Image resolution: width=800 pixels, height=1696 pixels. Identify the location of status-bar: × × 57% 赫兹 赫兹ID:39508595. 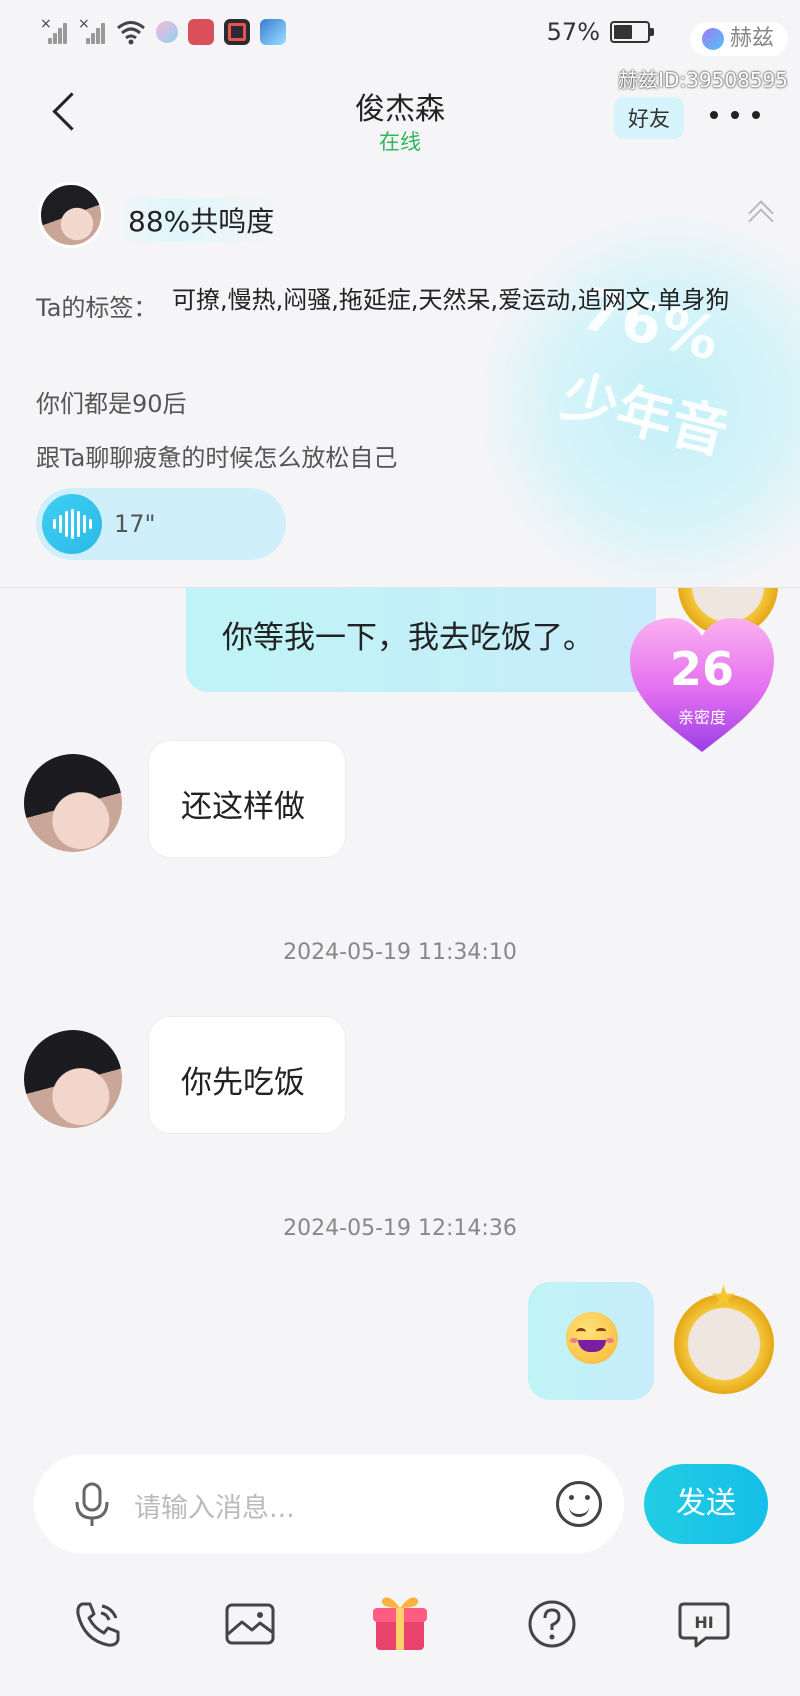
(400, 46).